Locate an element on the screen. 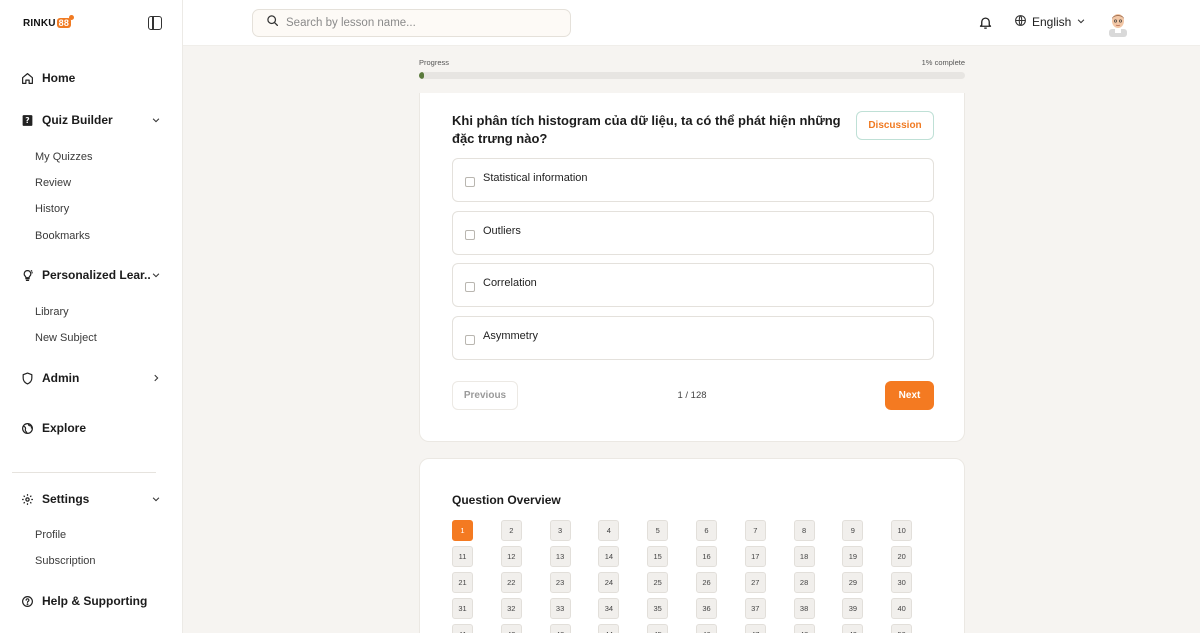  question-number-button: 50 is located at coordinates (902, 628).